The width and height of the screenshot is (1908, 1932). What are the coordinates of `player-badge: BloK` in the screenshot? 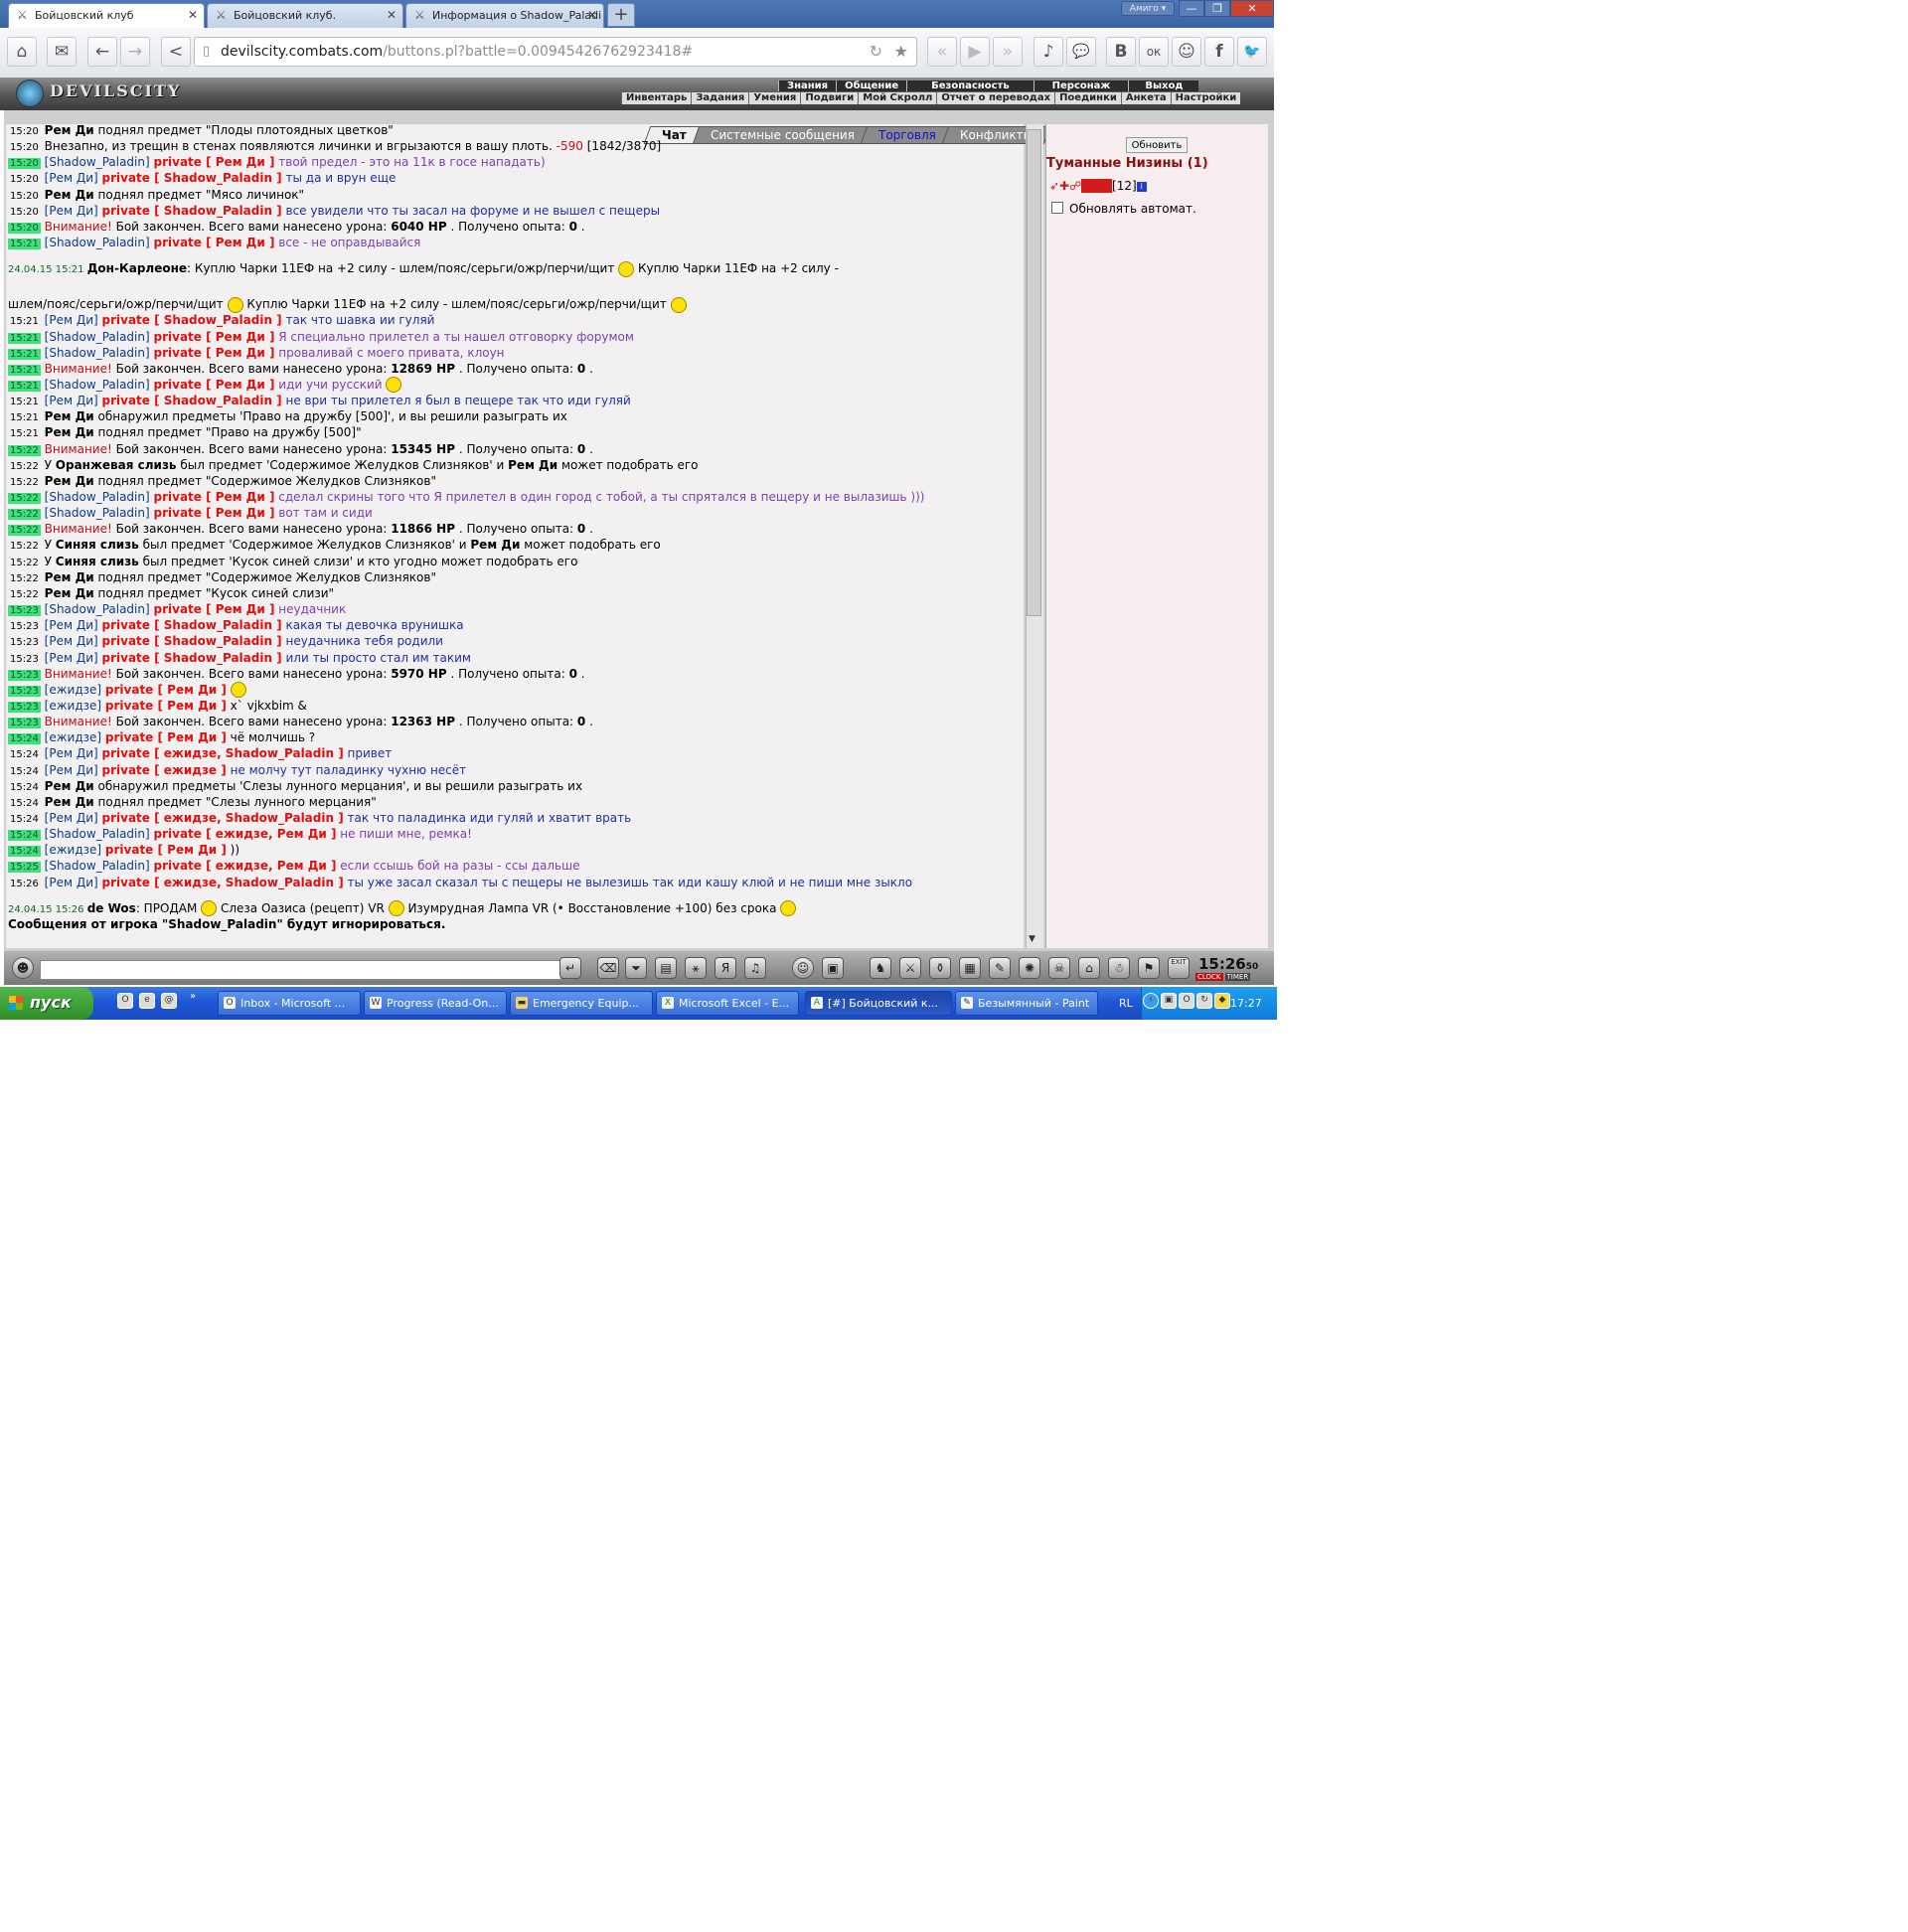 It's located at (1097, 186).